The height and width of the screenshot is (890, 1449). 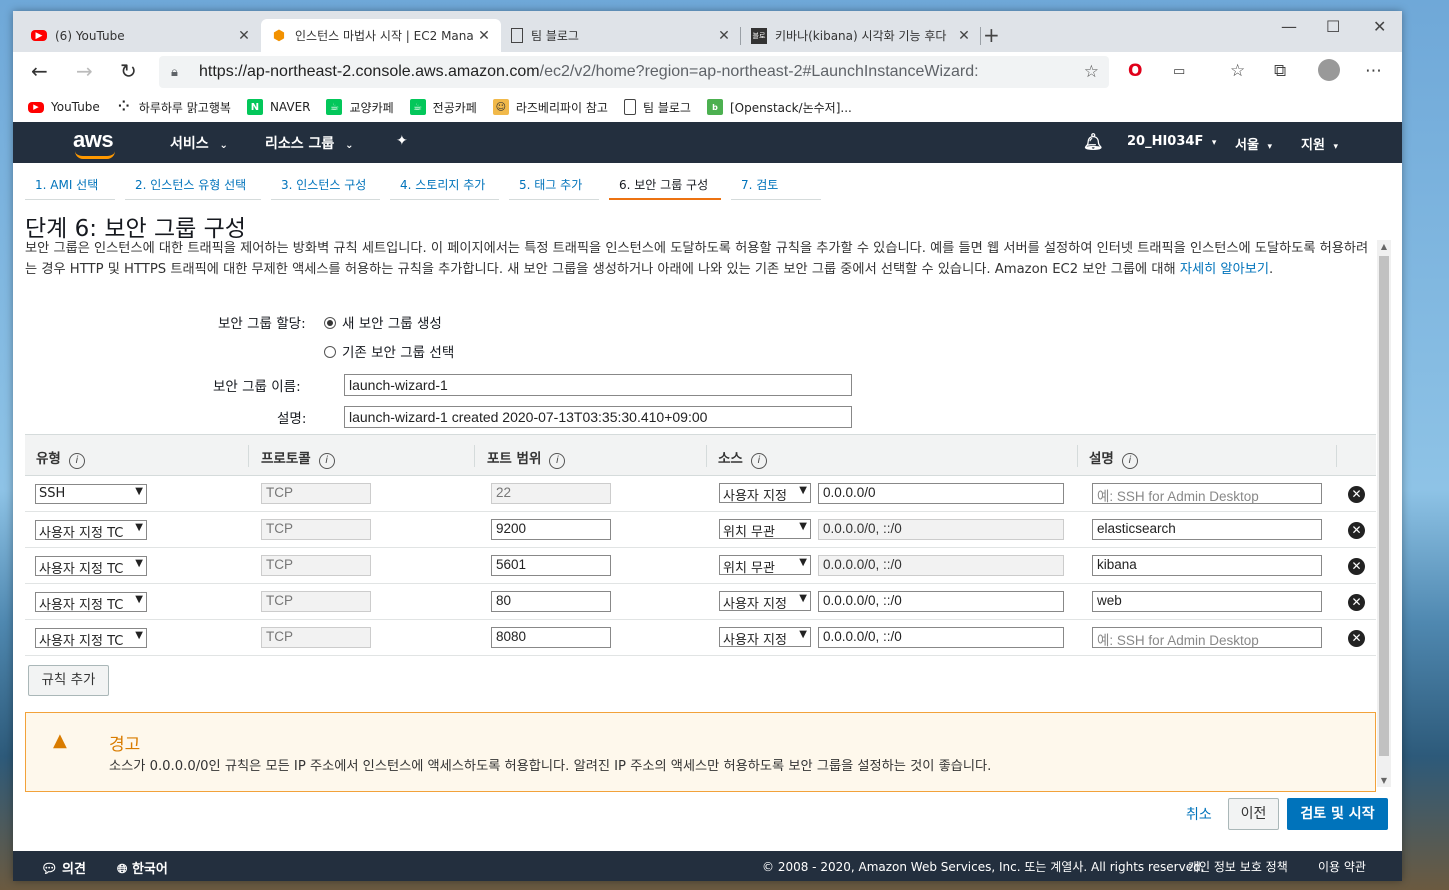 What do you see at coordinates (1199, 814) in the screenshot?
I see `cancel-link: 취소` at bounding box center [1199, 814].